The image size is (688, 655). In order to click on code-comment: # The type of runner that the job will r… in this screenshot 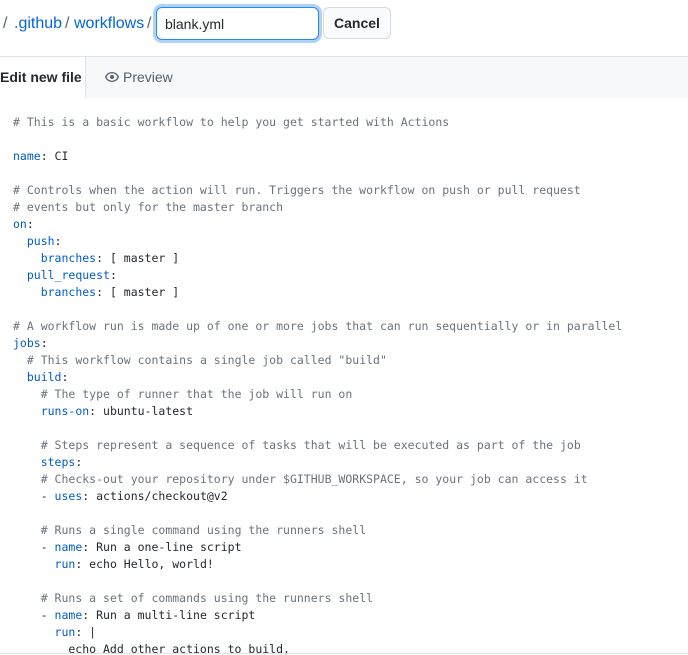, I will do `click(196, 394)`.